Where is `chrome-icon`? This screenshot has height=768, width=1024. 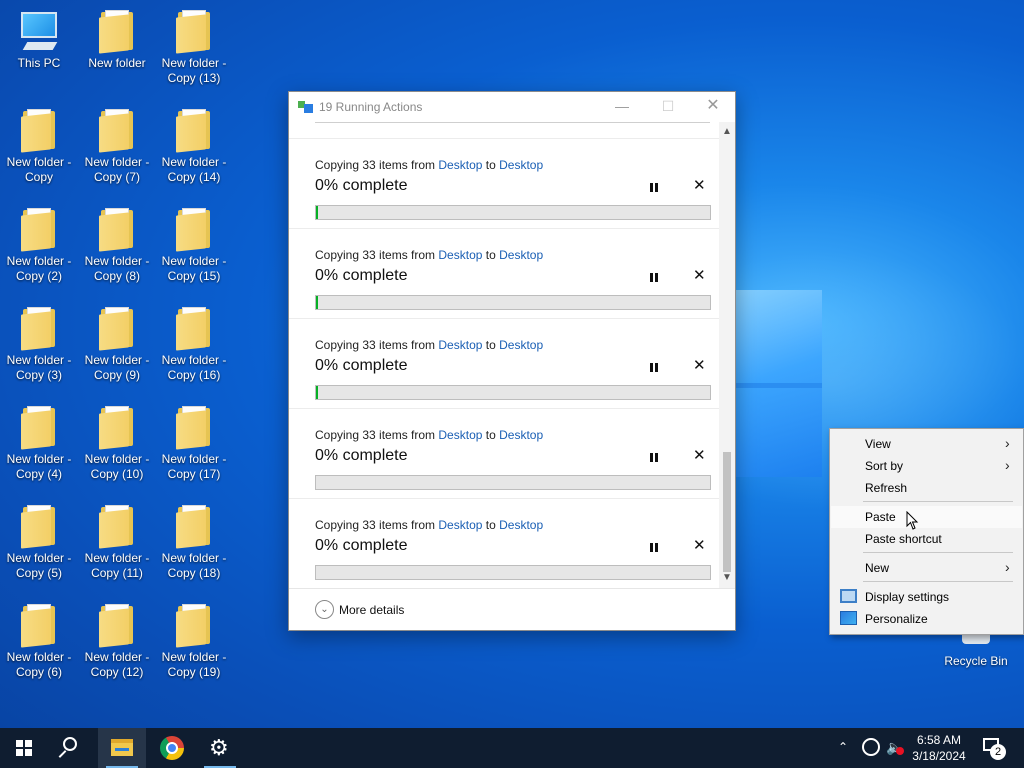
chrome-icon is located at coordinates (172, 748).